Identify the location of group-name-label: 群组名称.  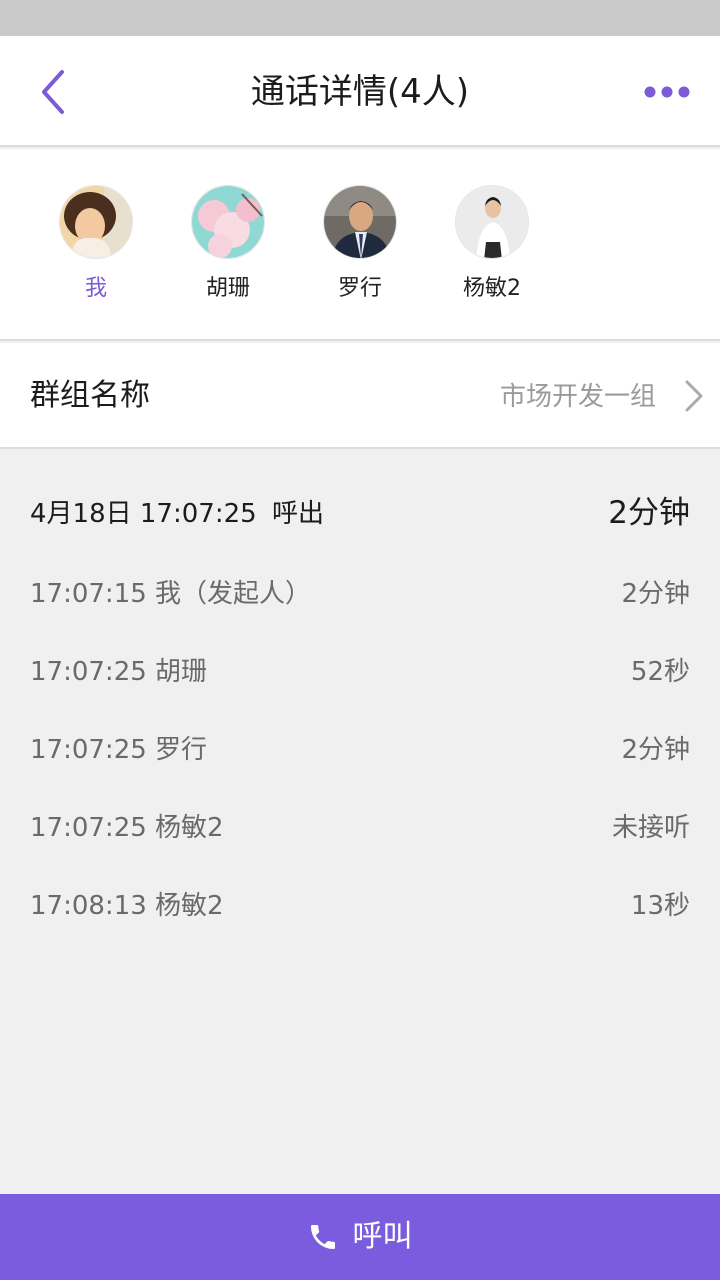
(90, 395).